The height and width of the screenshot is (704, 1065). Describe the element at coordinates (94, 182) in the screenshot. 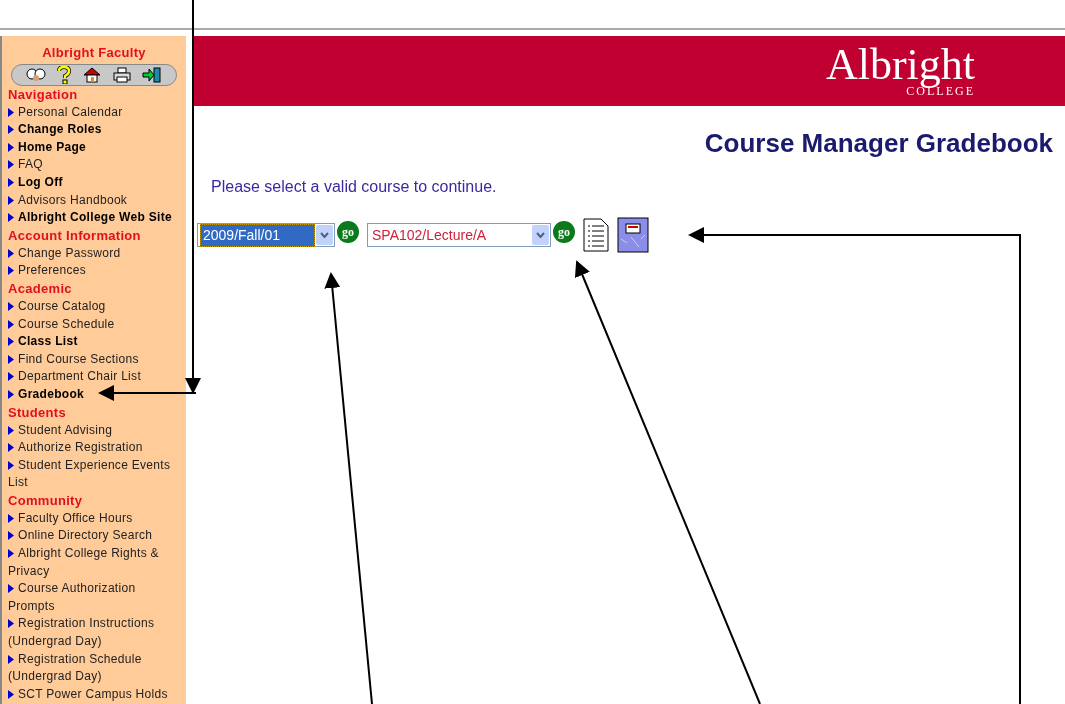

I see `sidebar-link: Log Off` at that location.